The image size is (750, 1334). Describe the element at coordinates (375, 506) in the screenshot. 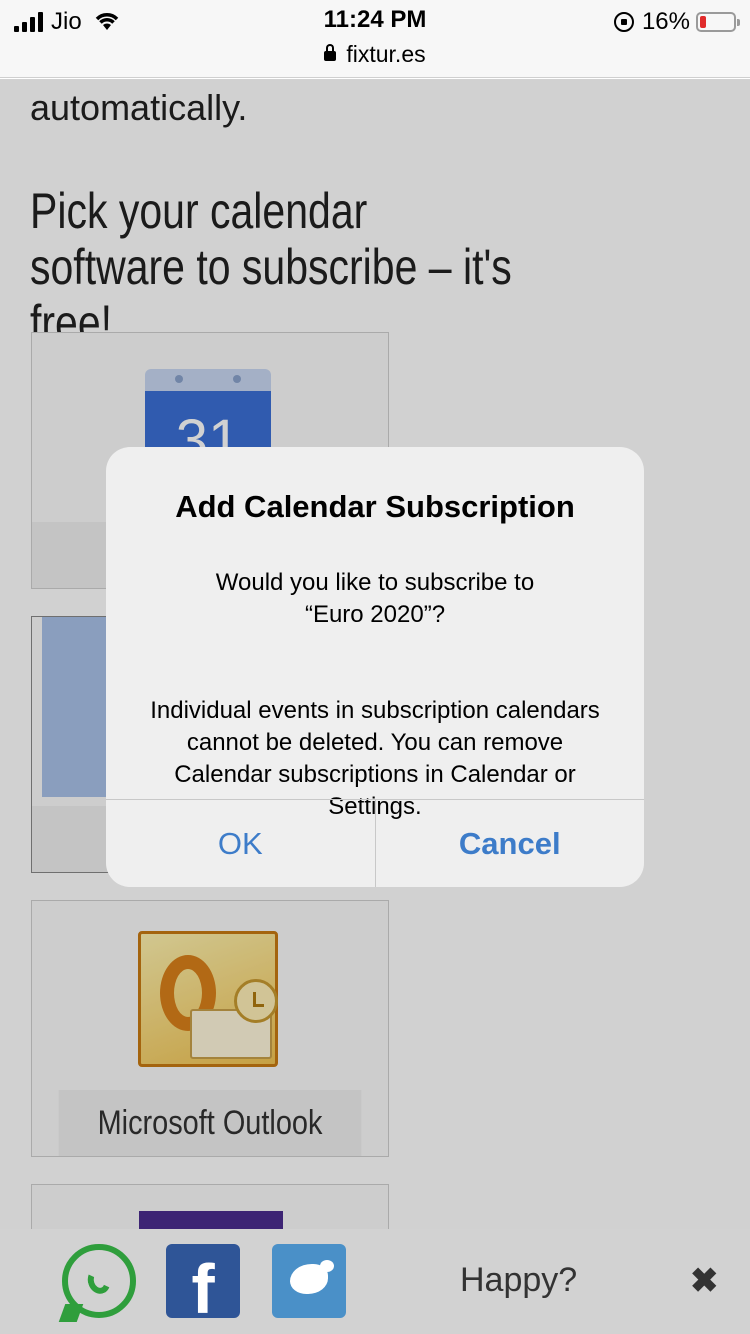

I see `alert-title: Add Calendar Subscription` at that location.